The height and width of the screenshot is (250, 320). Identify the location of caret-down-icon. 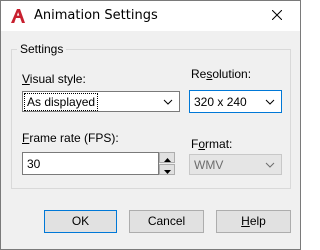
(167, 170).